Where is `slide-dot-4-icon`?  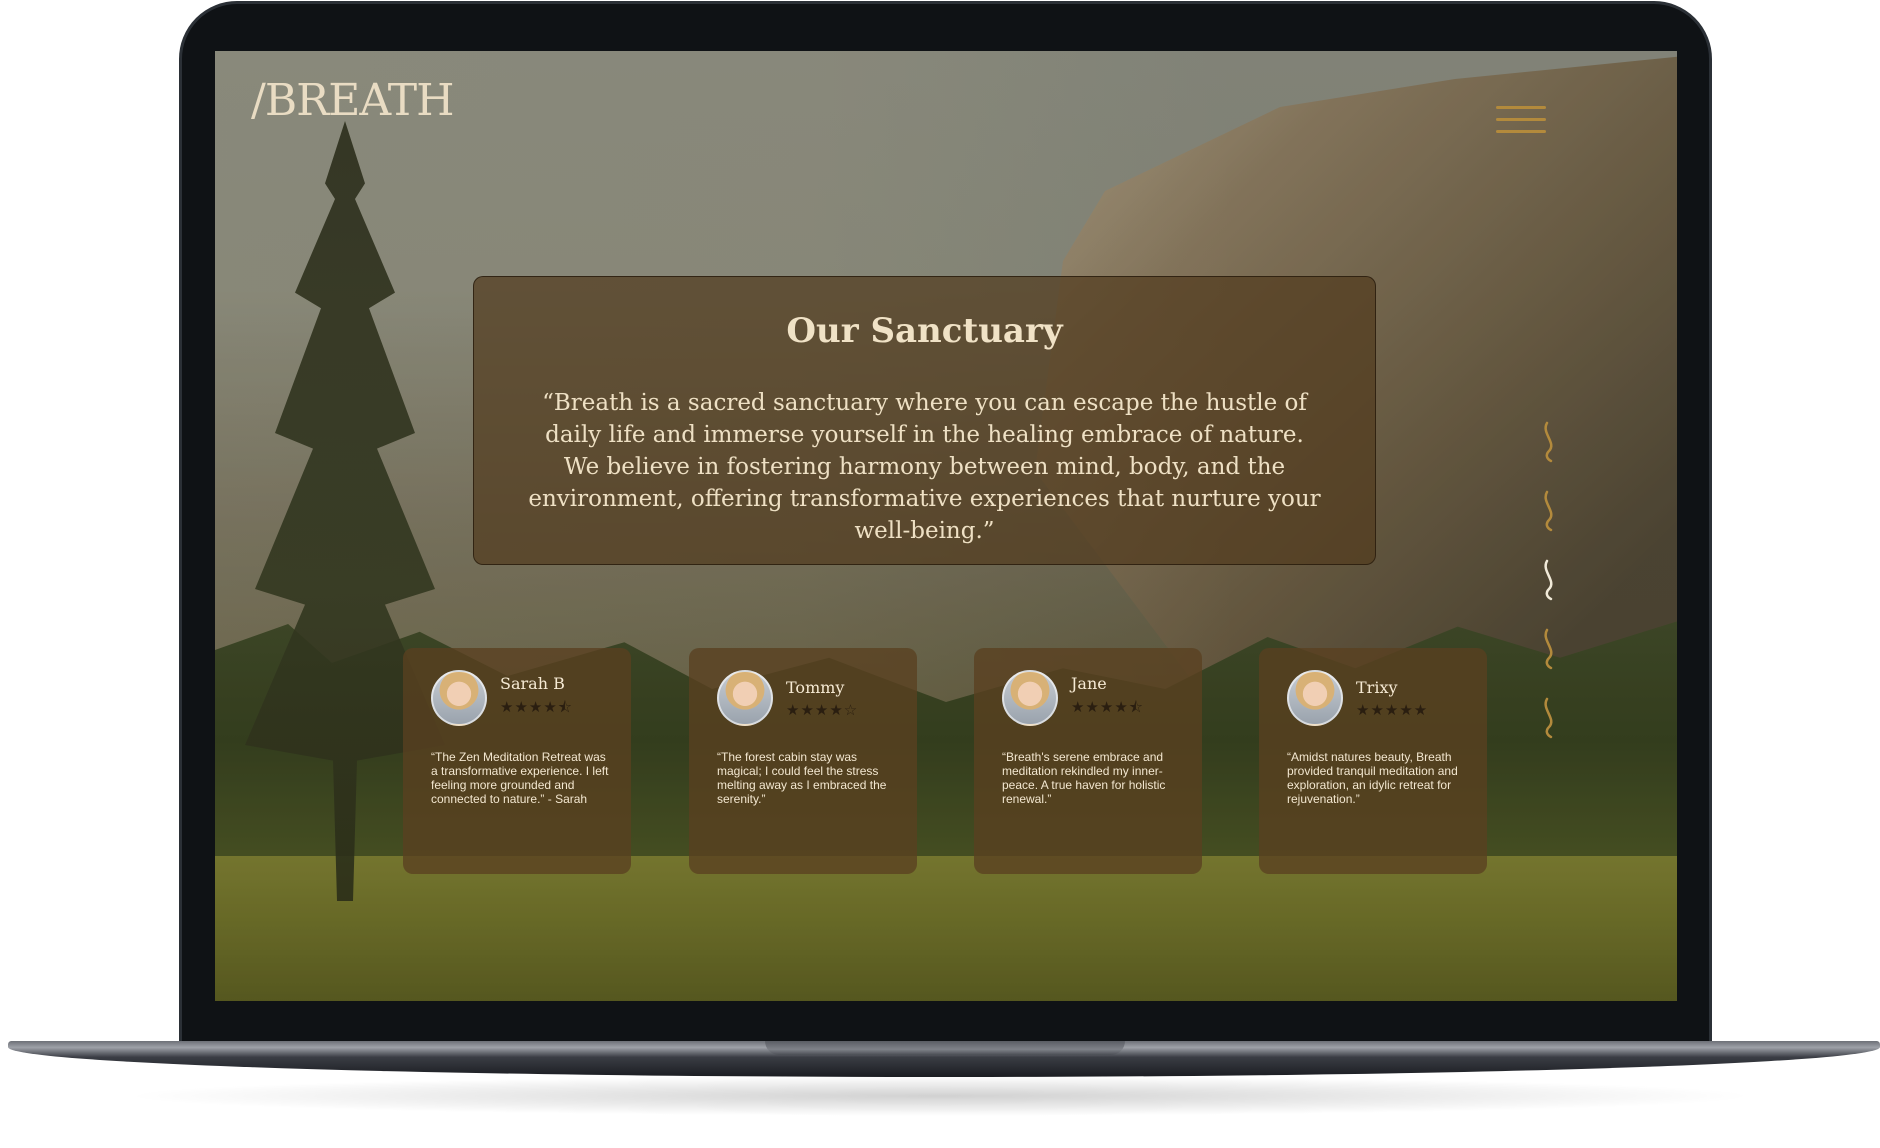 slide-dot-4-icon is located at coordinates (1550, 649).